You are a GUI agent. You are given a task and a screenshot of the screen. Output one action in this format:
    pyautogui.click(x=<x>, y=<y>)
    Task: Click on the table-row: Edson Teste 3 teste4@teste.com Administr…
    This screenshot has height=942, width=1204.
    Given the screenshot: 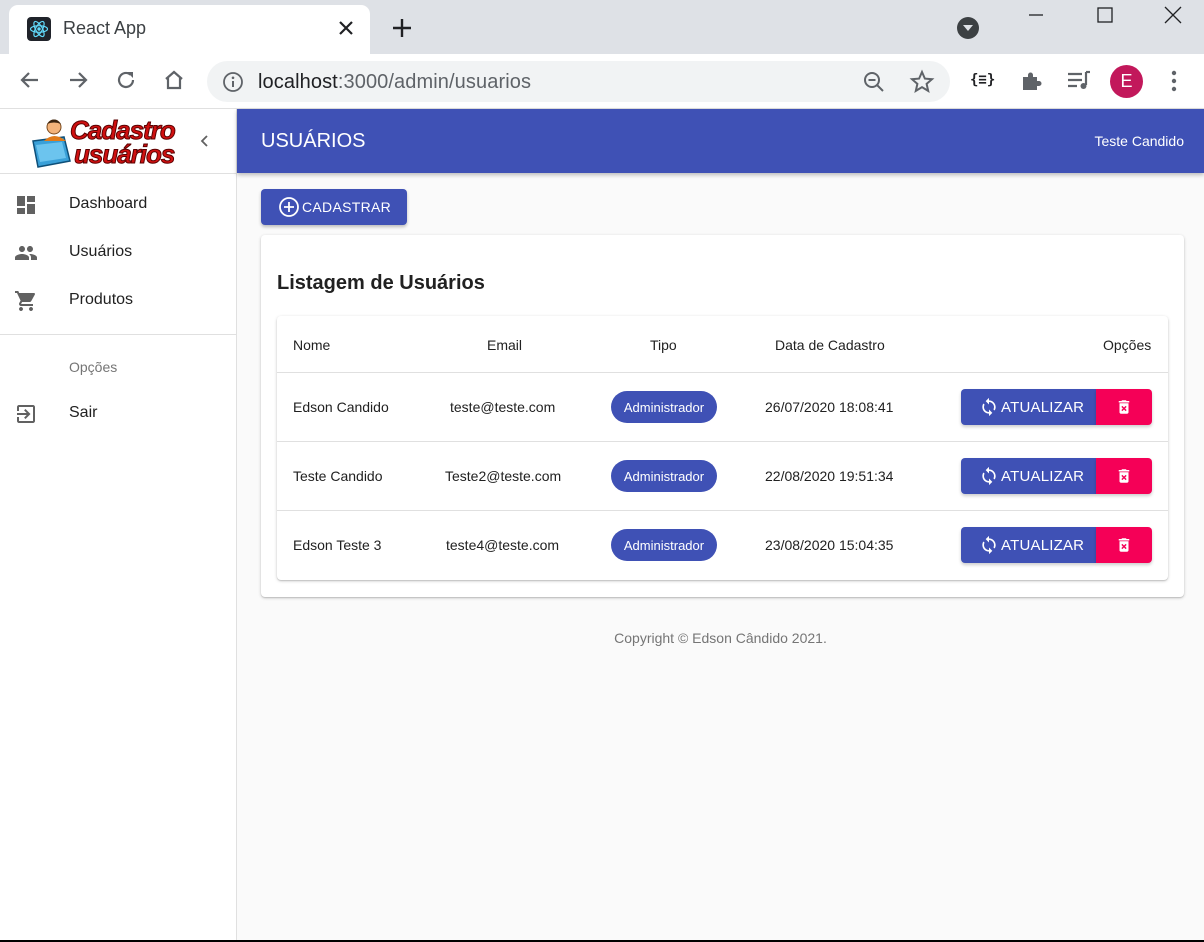 What is the action you would take?
    pyautogui.click(x=722, y=544)
    